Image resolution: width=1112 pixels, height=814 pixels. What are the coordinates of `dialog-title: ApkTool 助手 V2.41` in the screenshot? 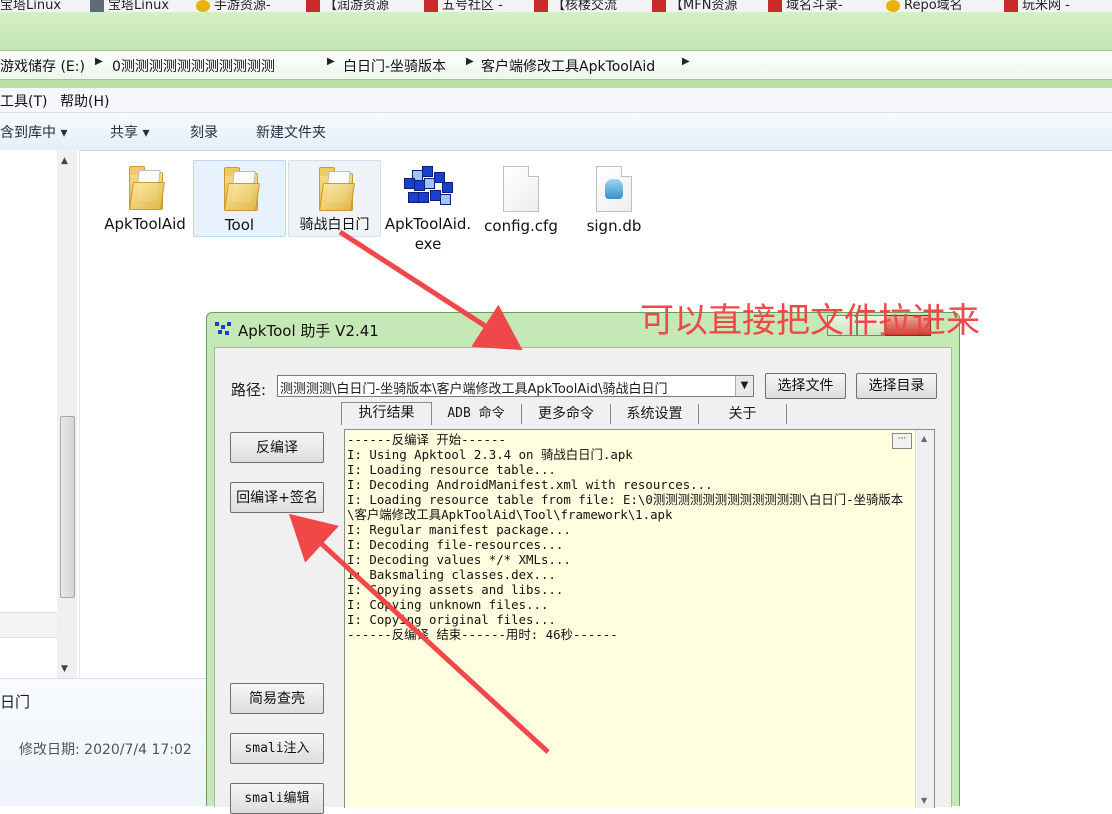 It's located at (308, 331).